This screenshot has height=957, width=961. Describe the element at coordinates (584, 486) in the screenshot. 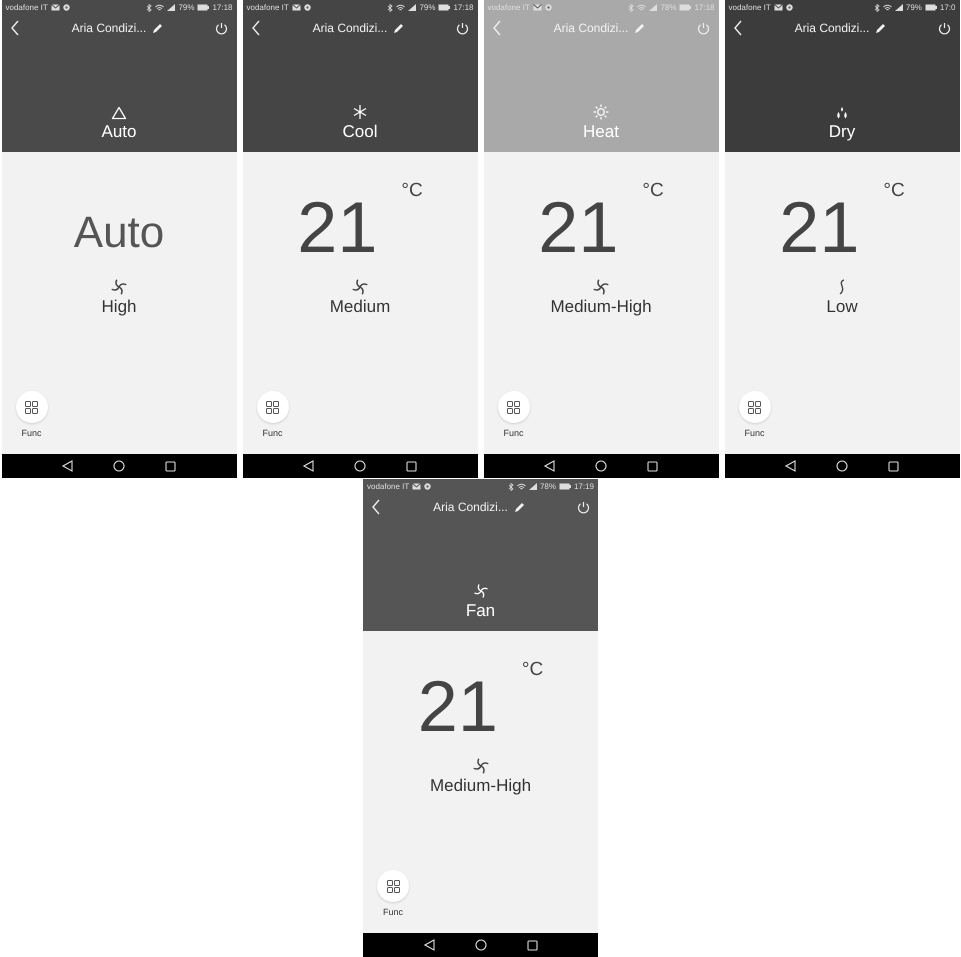

I see `clock-time: 17:19` at that location.